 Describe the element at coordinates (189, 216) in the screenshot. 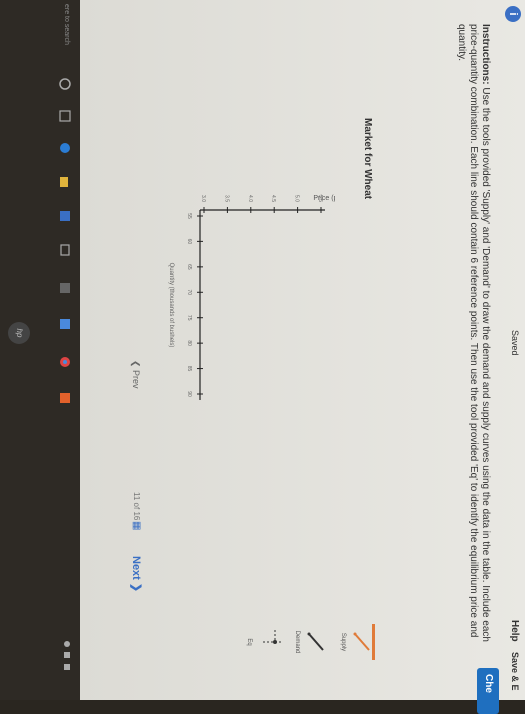

I see `x-tick-label: 55` at that location.